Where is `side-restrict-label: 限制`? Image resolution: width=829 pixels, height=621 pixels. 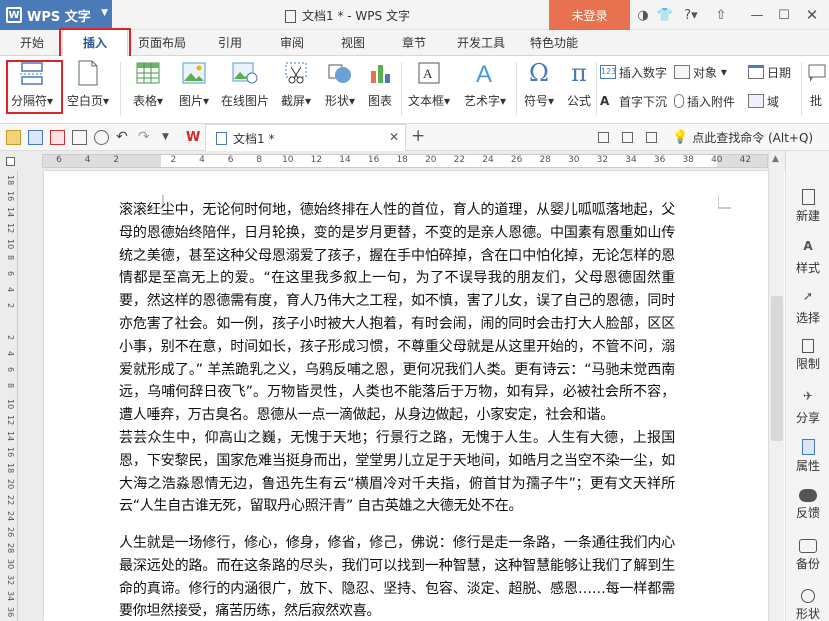 side-restrict-label: 限制 is located at coordinates (807, 364).